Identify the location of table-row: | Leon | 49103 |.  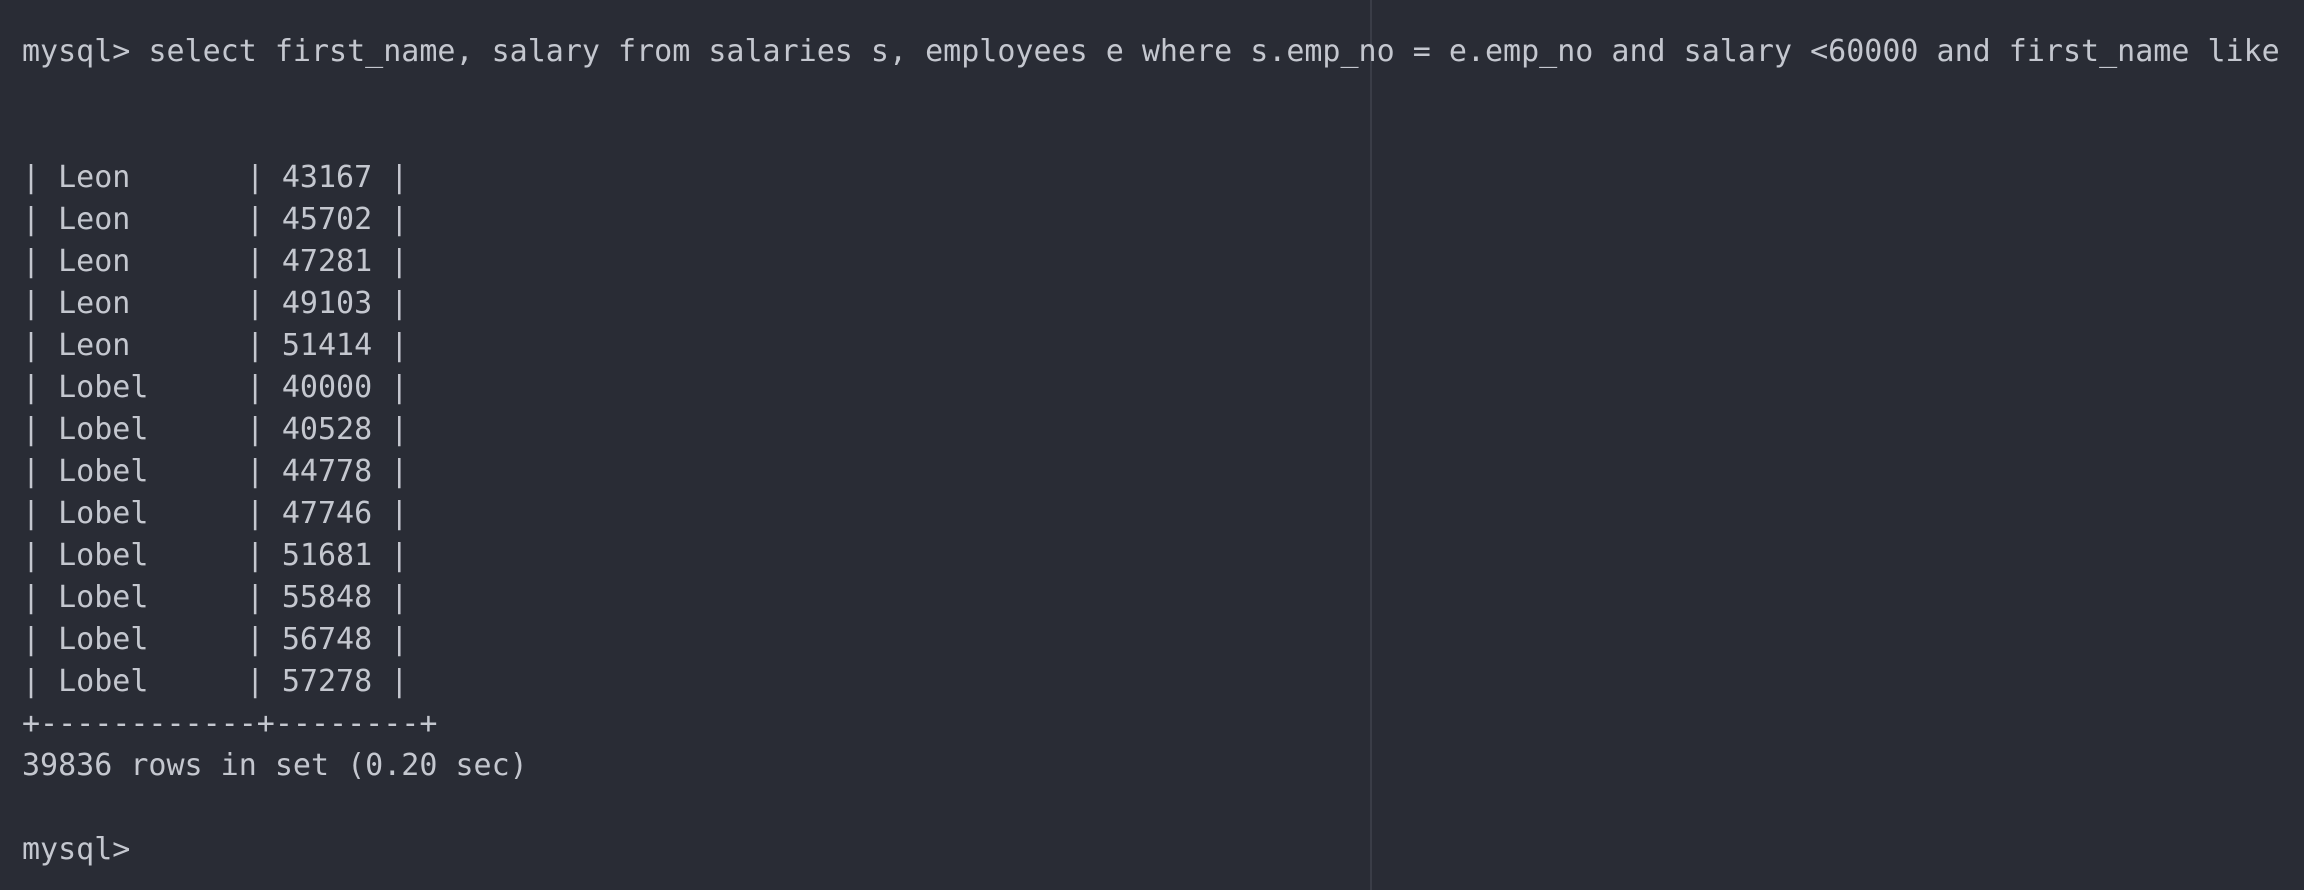
(215, 304).